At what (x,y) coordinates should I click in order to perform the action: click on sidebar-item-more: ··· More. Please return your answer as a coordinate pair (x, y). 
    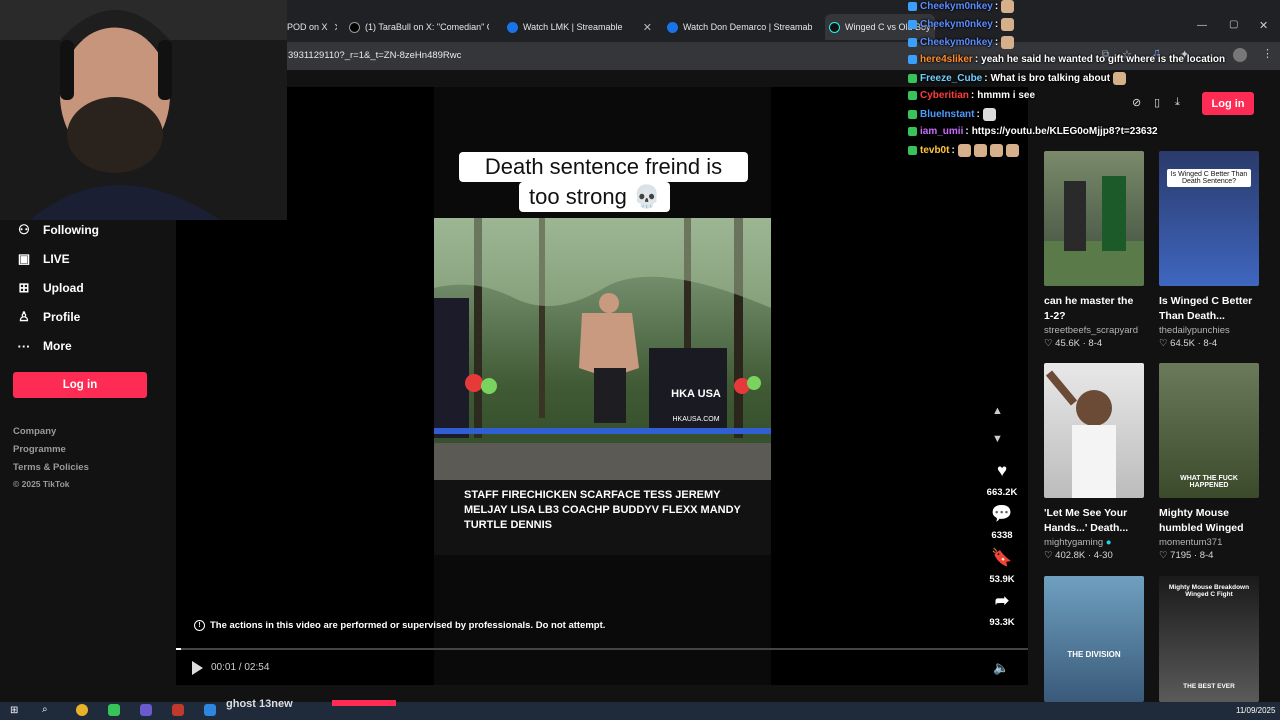
    Looking at the image, I should click on (44, 346).